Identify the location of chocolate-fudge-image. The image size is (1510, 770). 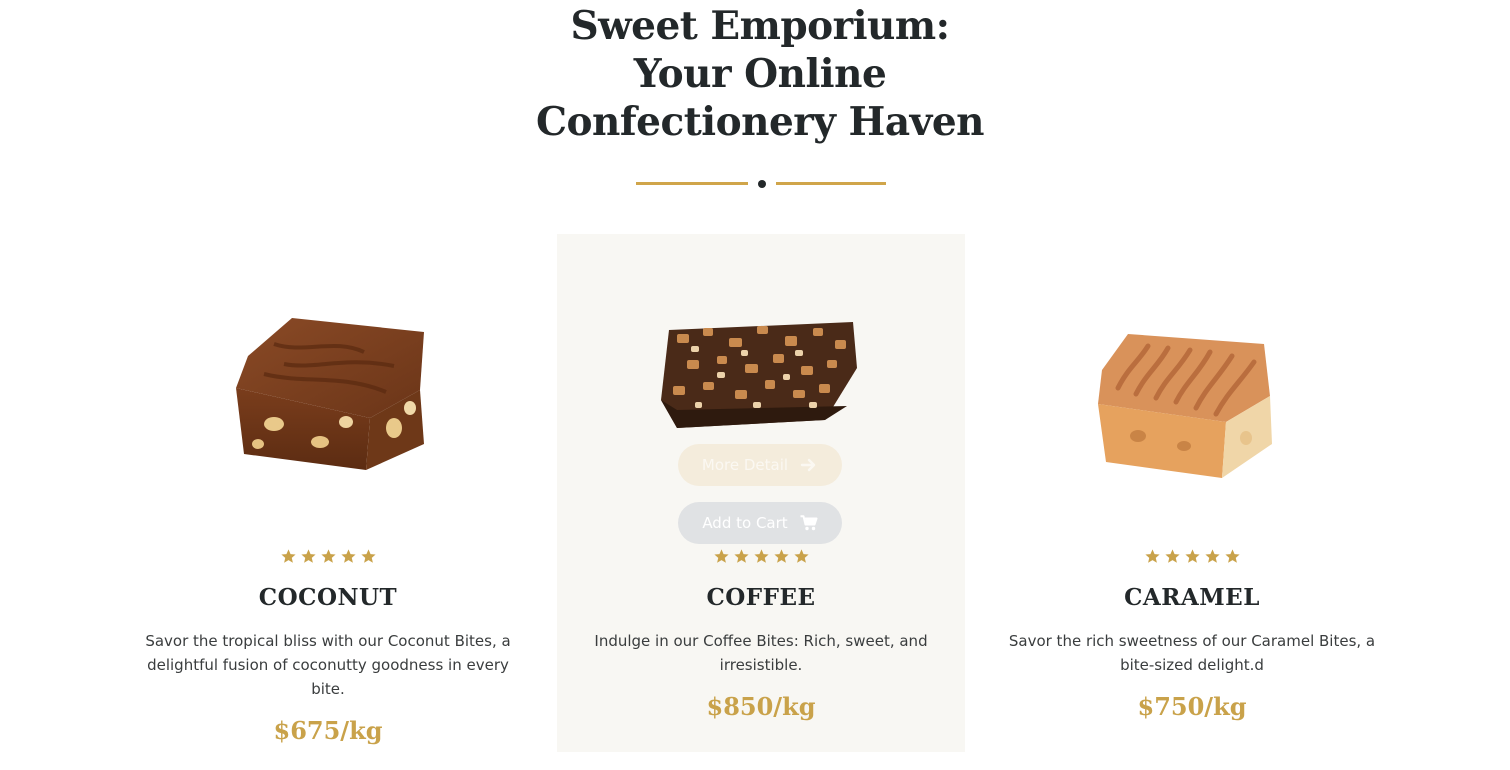
(330, 394).